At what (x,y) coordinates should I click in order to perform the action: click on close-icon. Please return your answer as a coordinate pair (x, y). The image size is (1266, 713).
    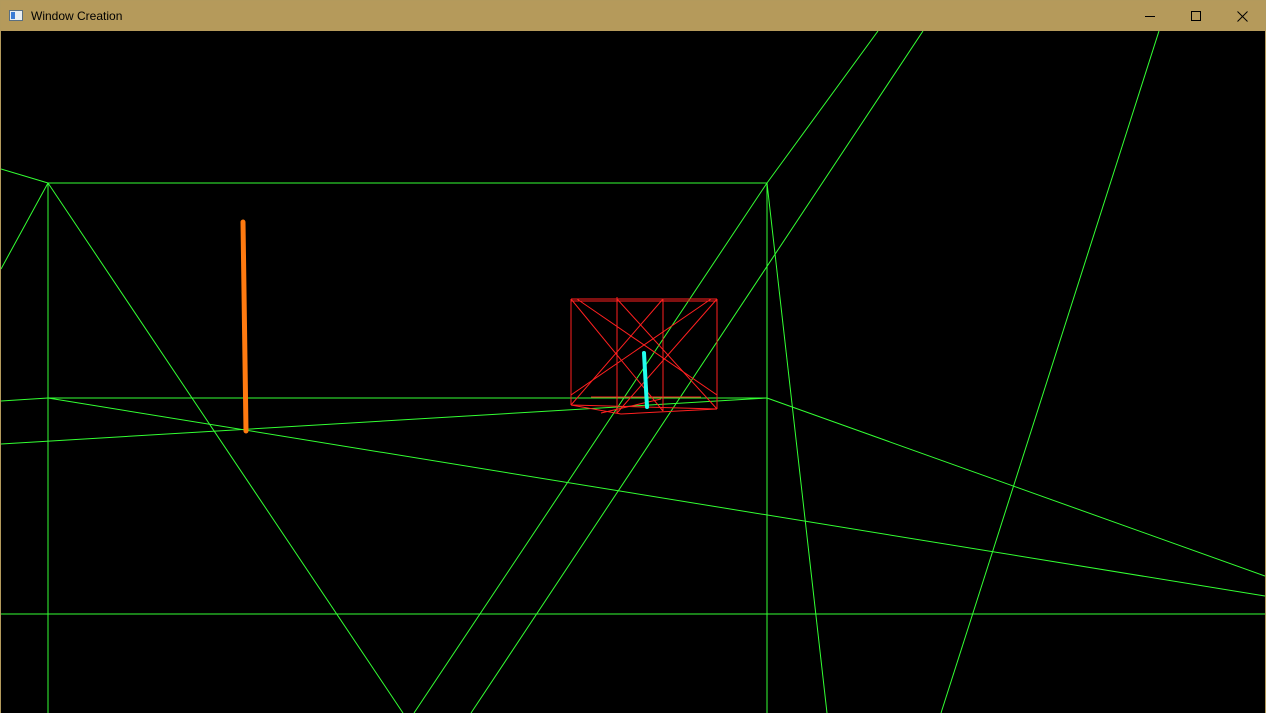
    Looking at the image, I should click on (1242, 16).